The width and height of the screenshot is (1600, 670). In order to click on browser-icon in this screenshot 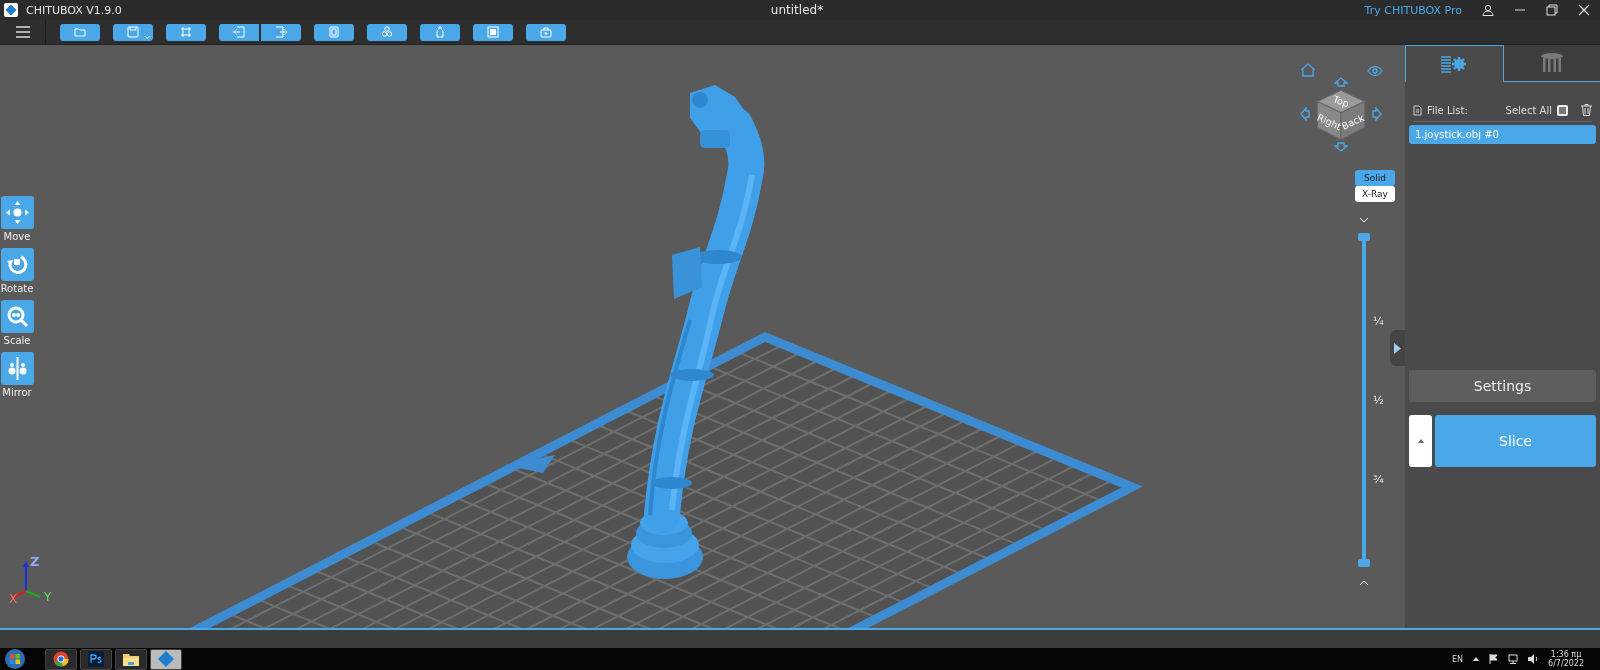, I will do `click(61, 659)`.